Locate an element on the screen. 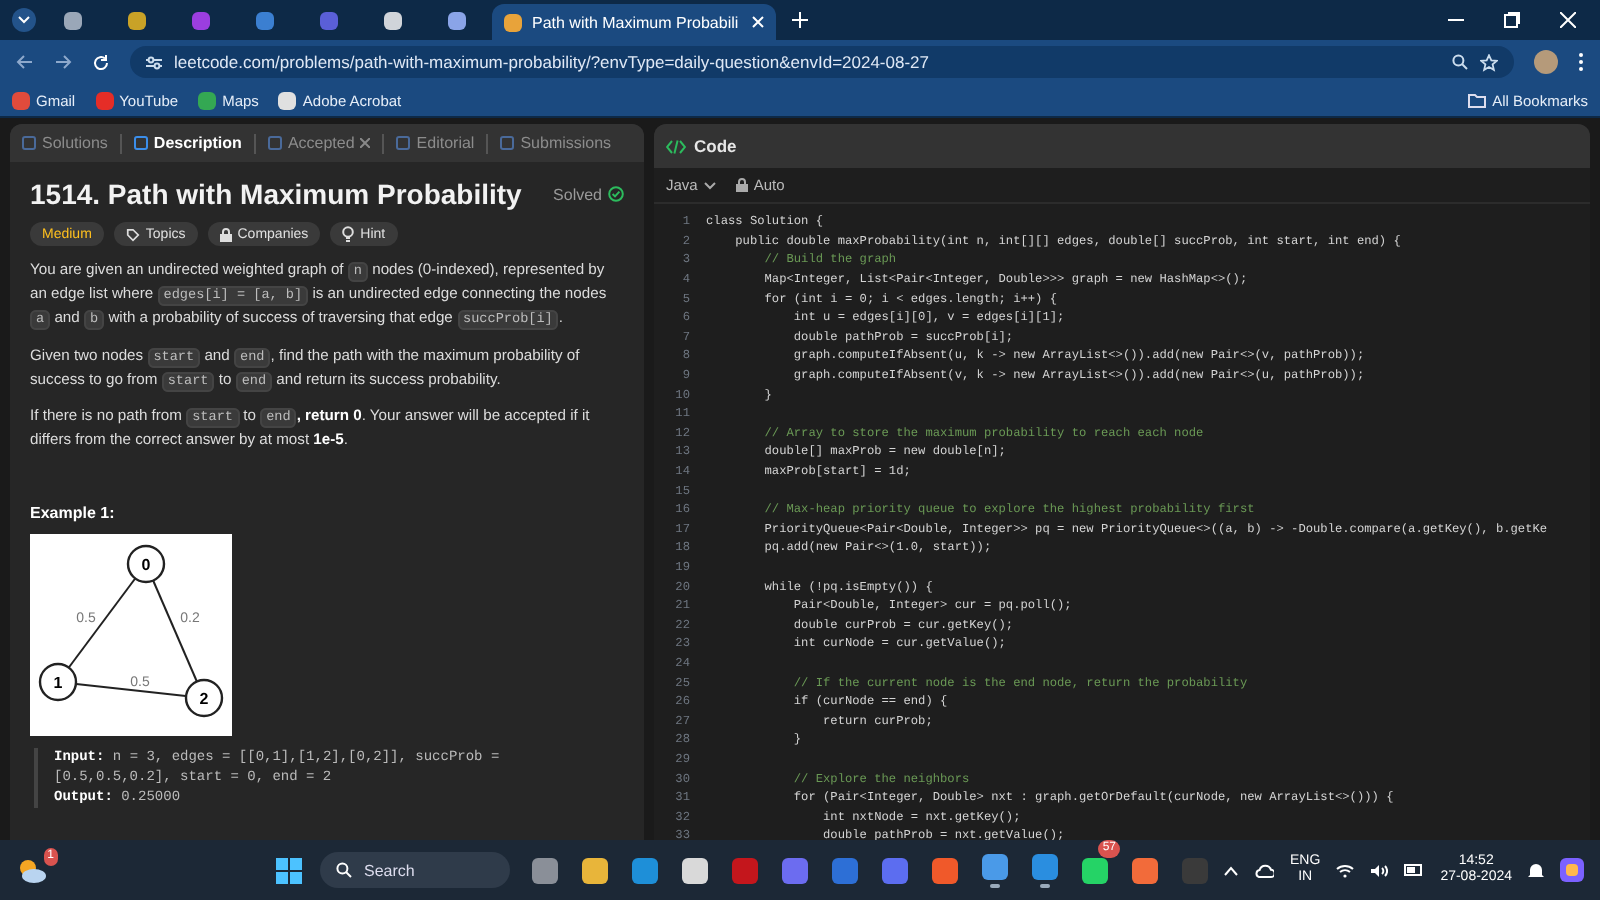  menu-icon is located at coordinates (1581, 62).